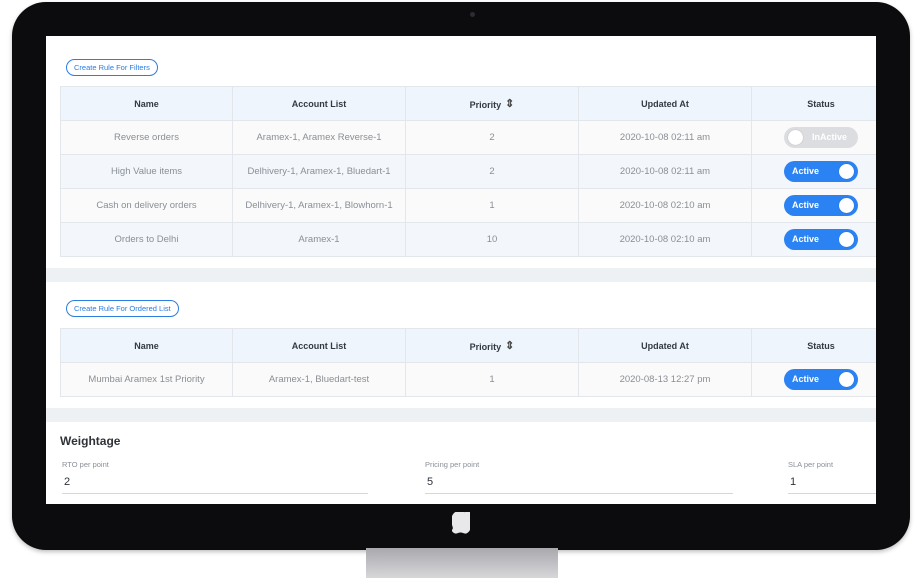 This screenshot has width=920, height=578. Describe the element at coordinates (461, 523) in the screenshot. I see `apple-logo-icon` at that location.